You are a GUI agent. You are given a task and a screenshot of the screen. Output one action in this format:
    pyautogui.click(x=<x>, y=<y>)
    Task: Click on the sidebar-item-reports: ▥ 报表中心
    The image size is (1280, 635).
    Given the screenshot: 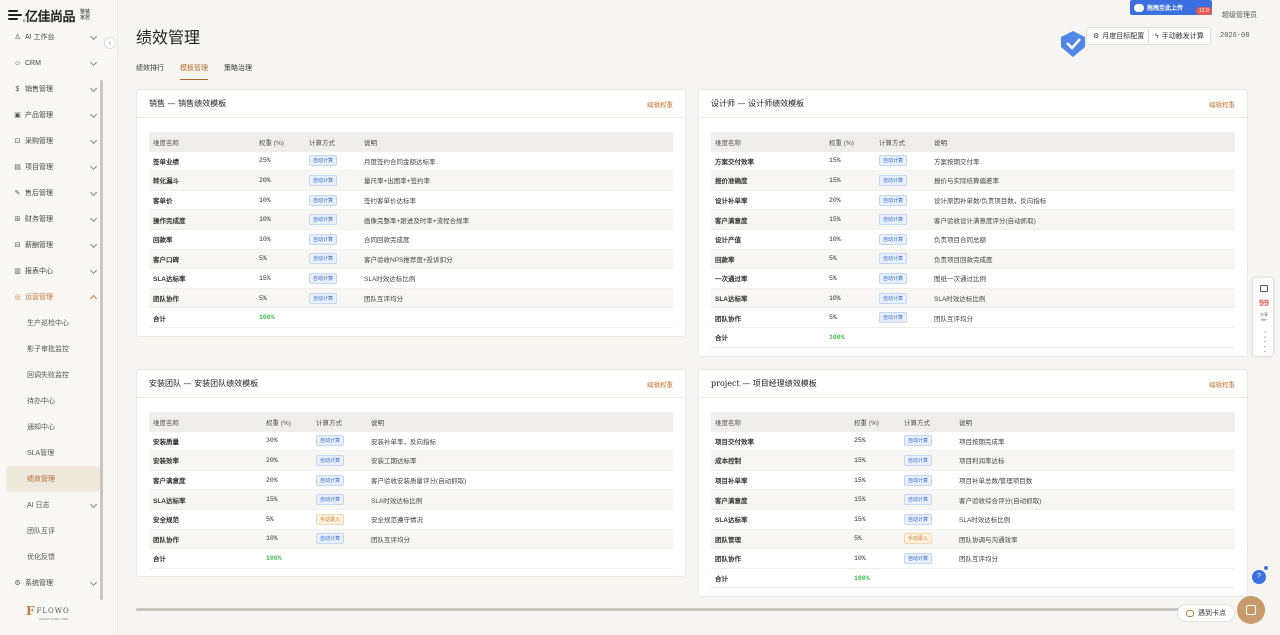 What is the action you would take?
    pyautogui.click(x=53, y=271)
    